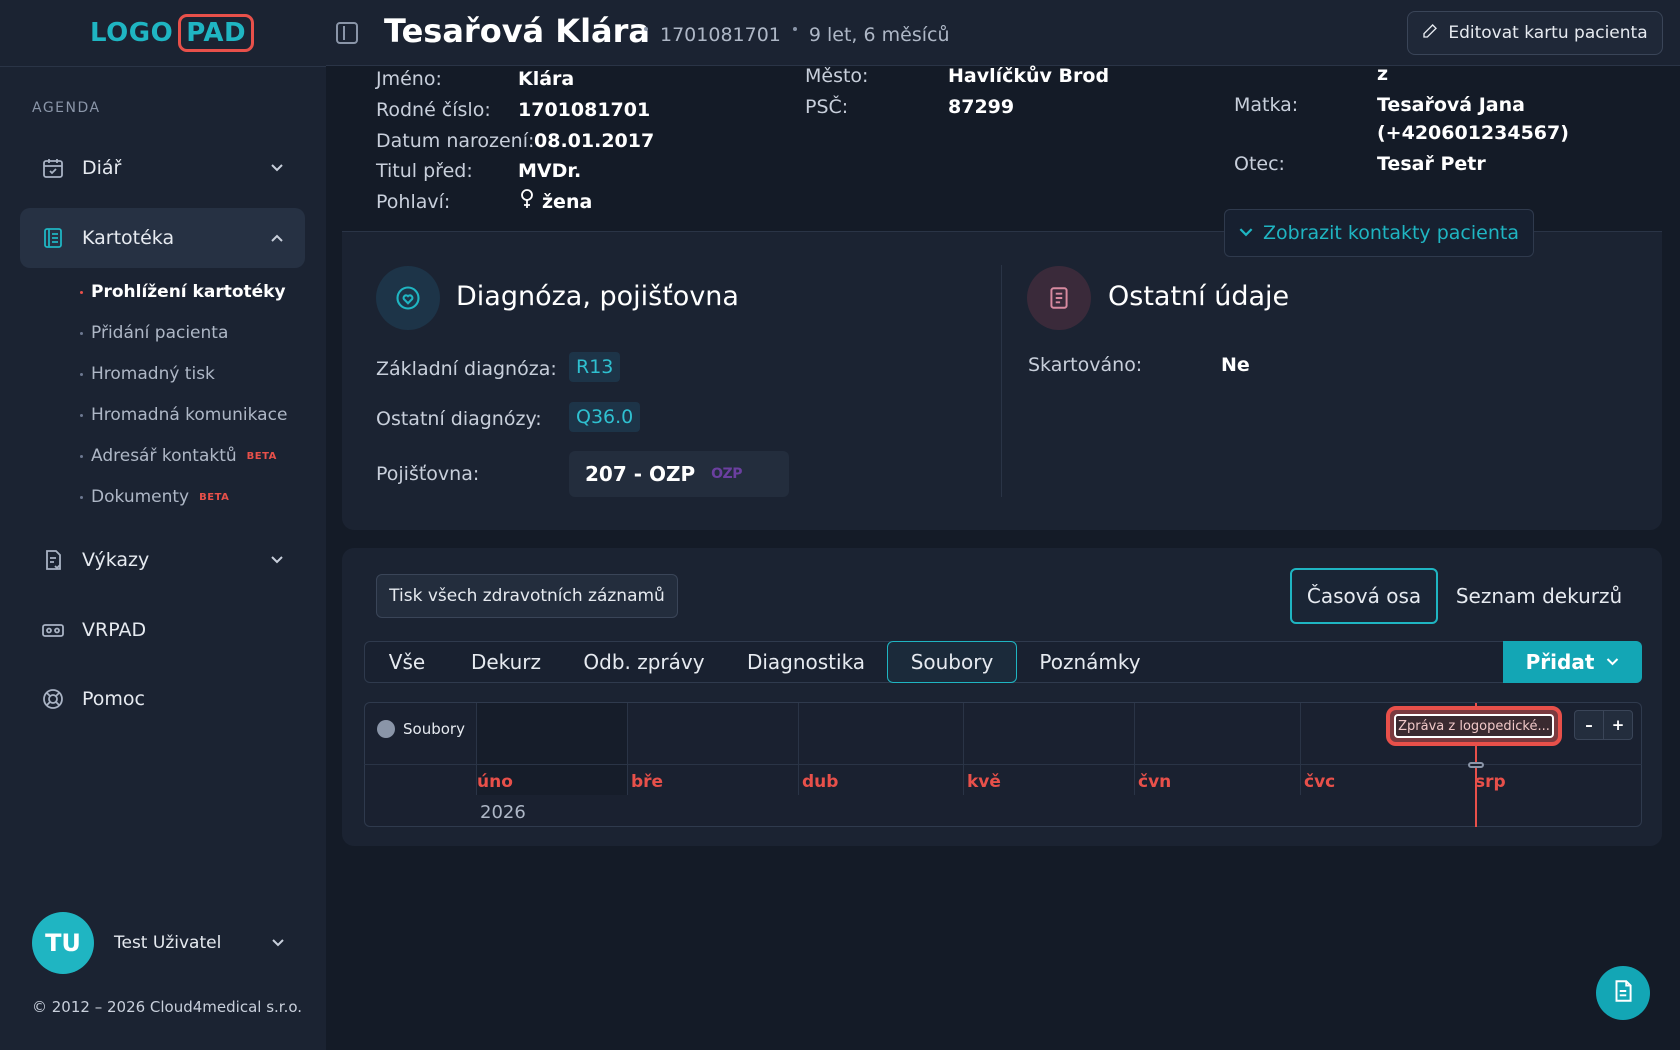 The image size is (1680, 1050). I want to click on view-timeline-button: Časová osa, so click(1364, 596).